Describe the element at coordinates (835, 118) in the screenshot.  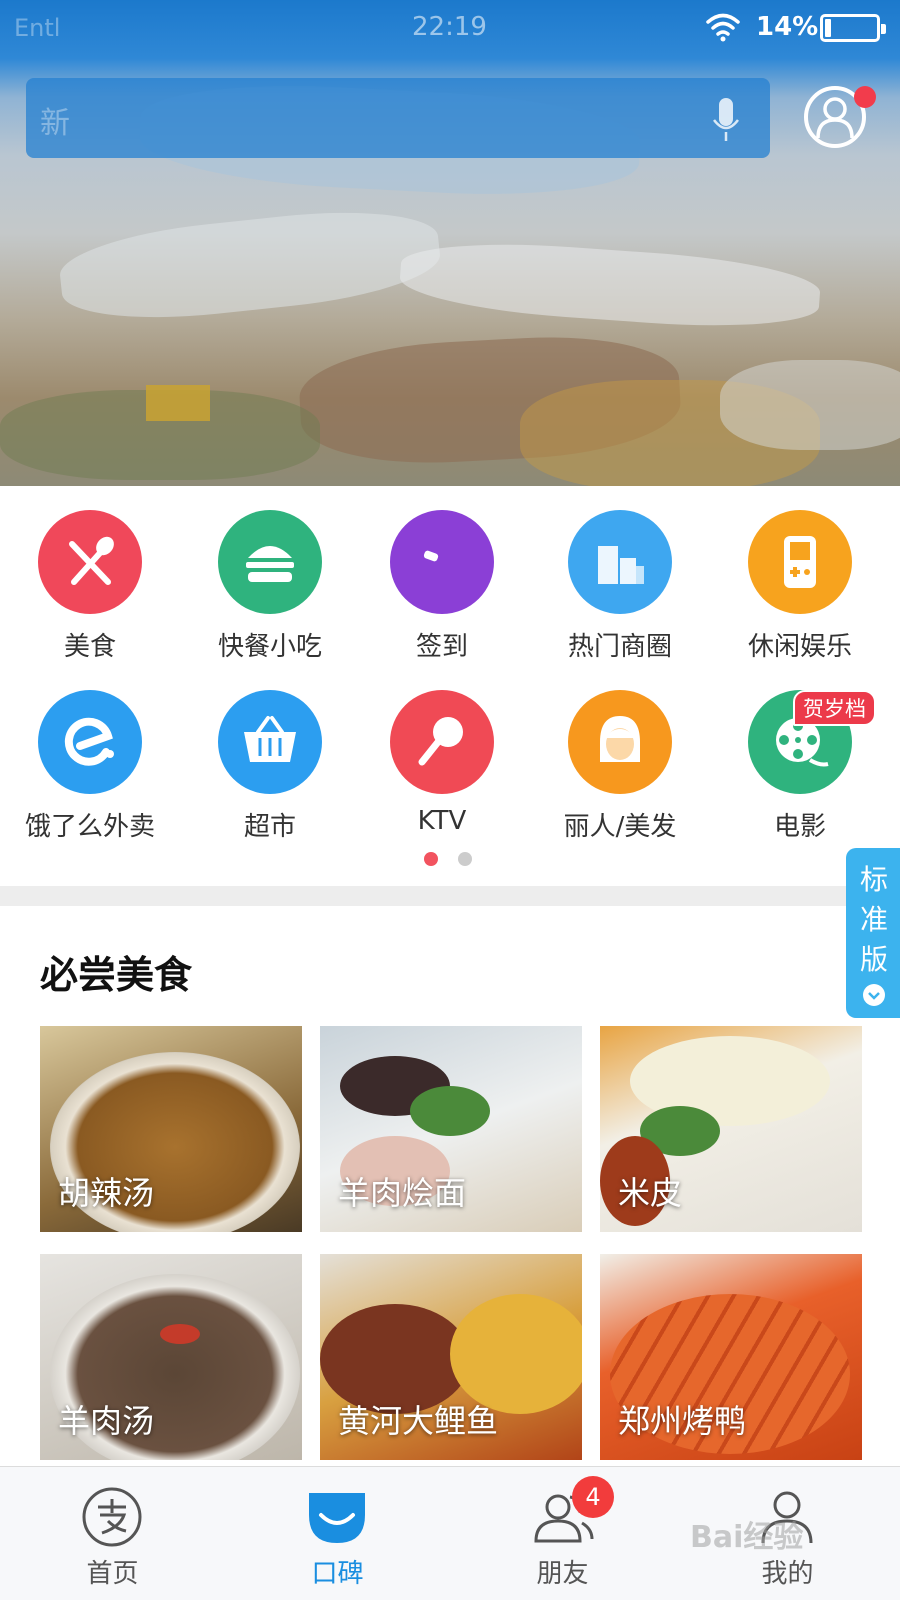
I see `user-icon` at that location.